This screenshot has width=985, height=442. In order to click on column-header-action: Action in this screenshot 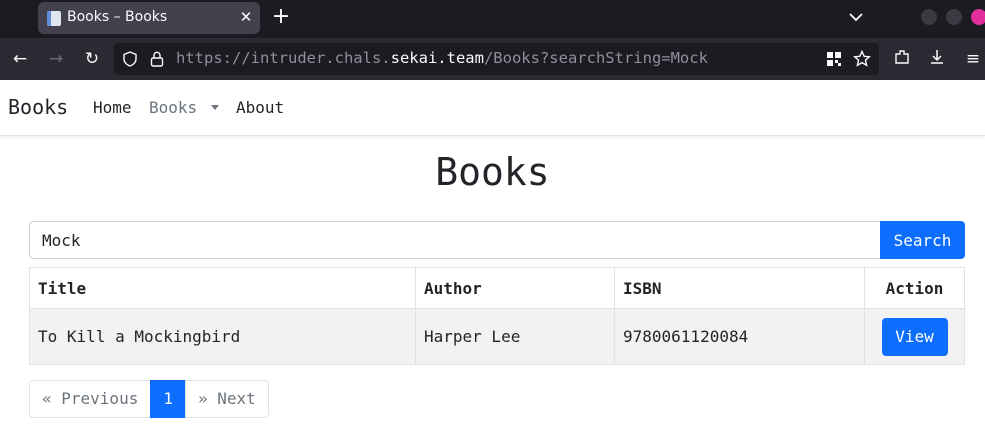, I will do `click(914, 288)`.